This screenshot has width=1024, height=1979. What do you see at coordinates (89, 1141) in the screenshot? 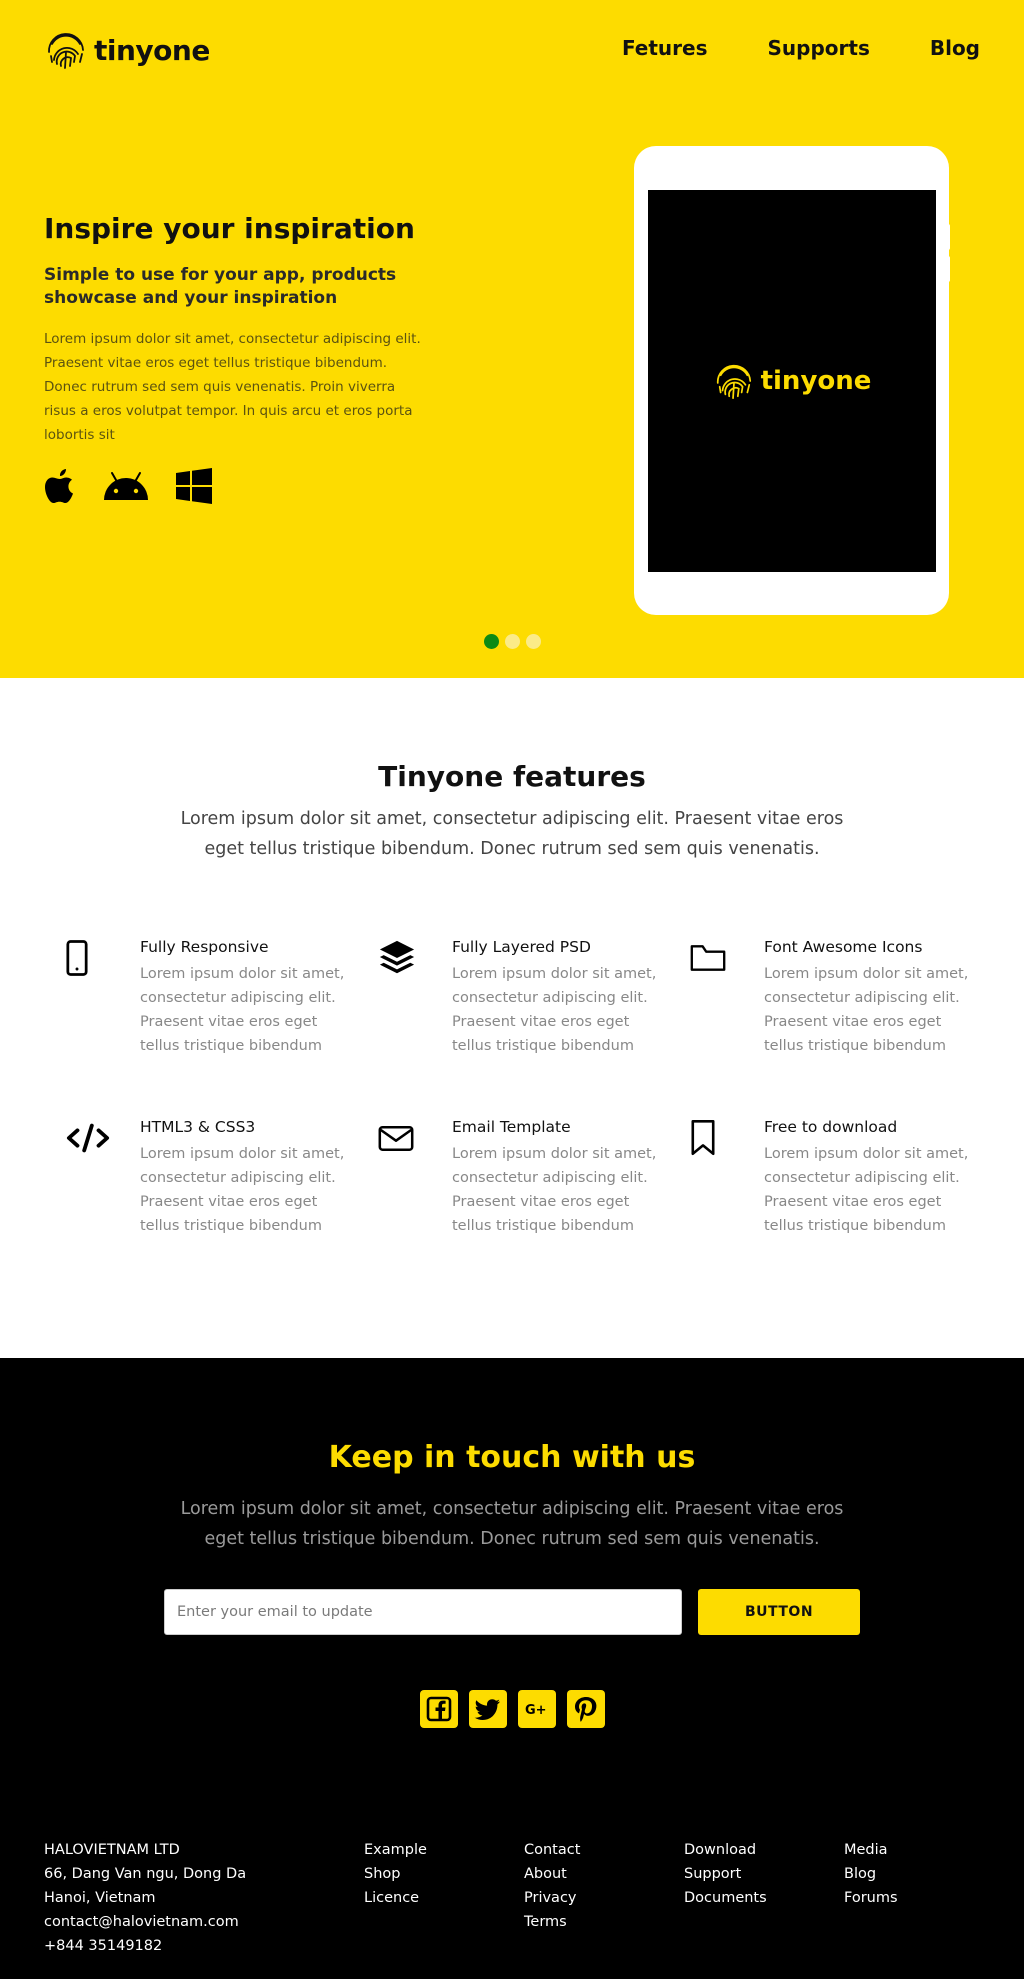
I see `code-icon` at bounding box center [89, 1141].